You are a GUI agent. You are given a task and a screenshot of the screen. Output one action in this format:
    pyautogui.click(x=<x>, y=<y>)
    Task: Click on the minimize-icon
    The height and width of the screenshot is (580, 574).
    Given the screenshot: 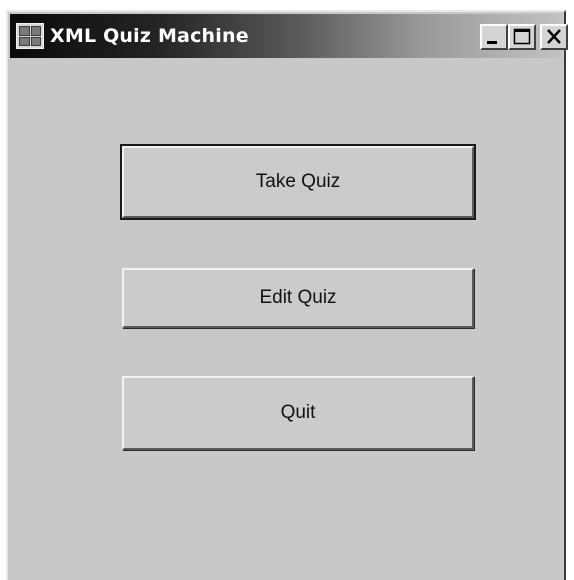 What is the action you would take?
    pyautogui.click(x=492, y=42)
    